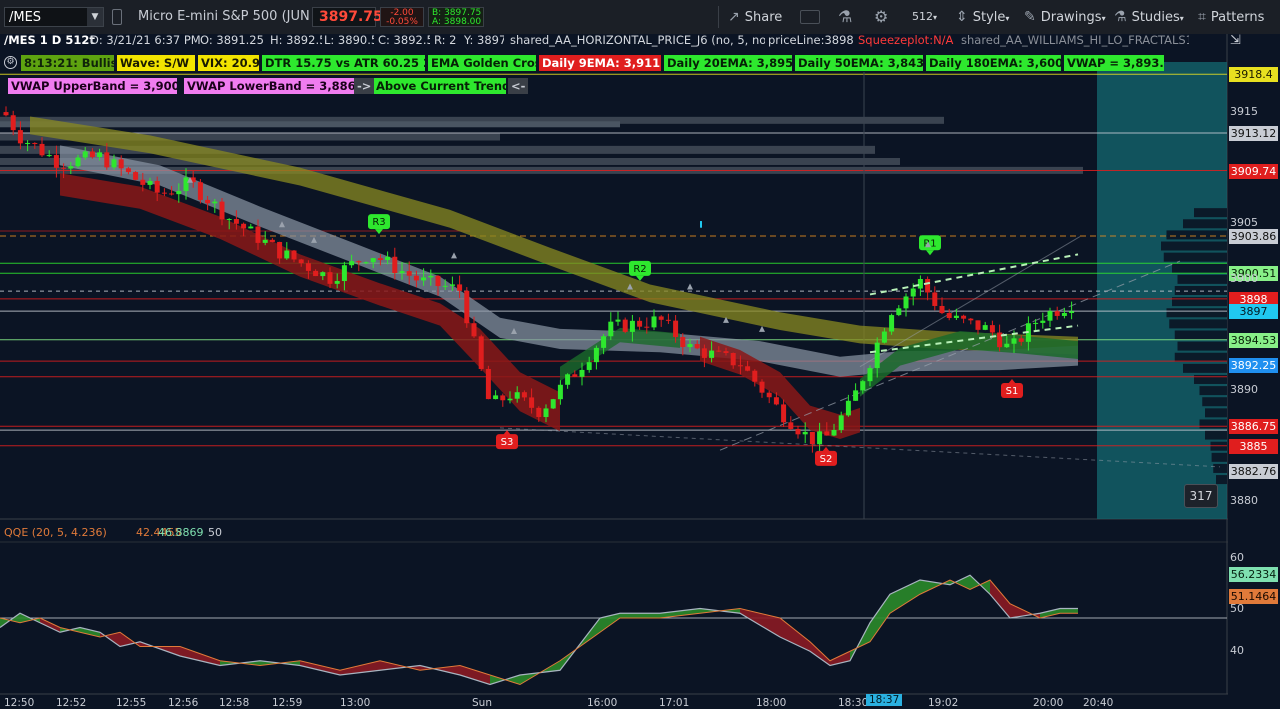 The width and height of the screenshot is (1280, 709). I want to click on study-label-1-4: EMA Golden Cross, so click(482, 63).